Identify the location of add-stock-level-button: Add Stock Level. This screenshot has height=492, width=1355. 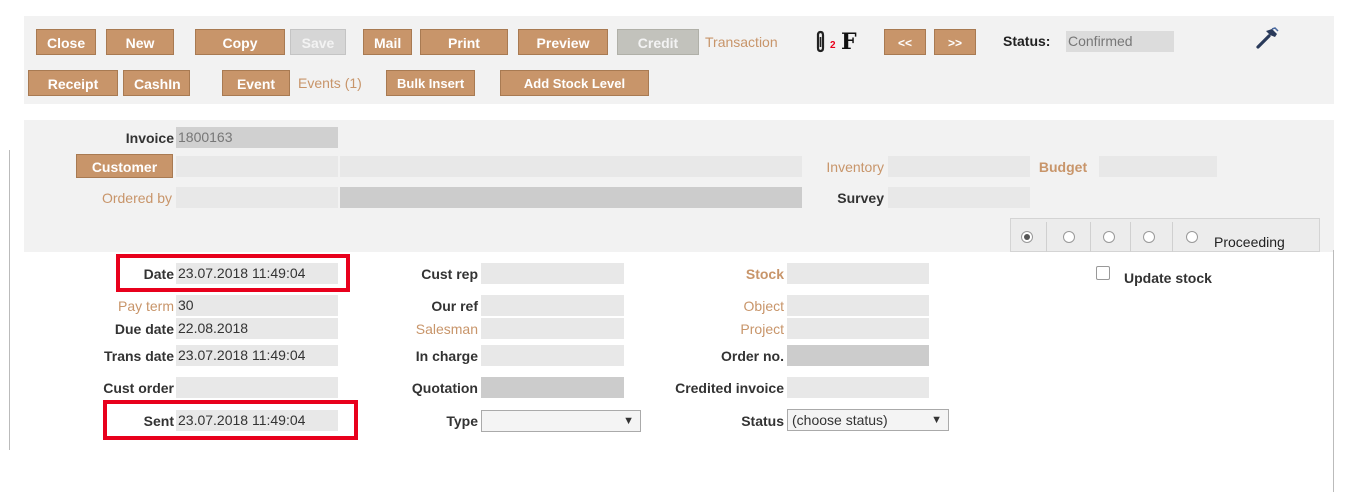
(574, 83).